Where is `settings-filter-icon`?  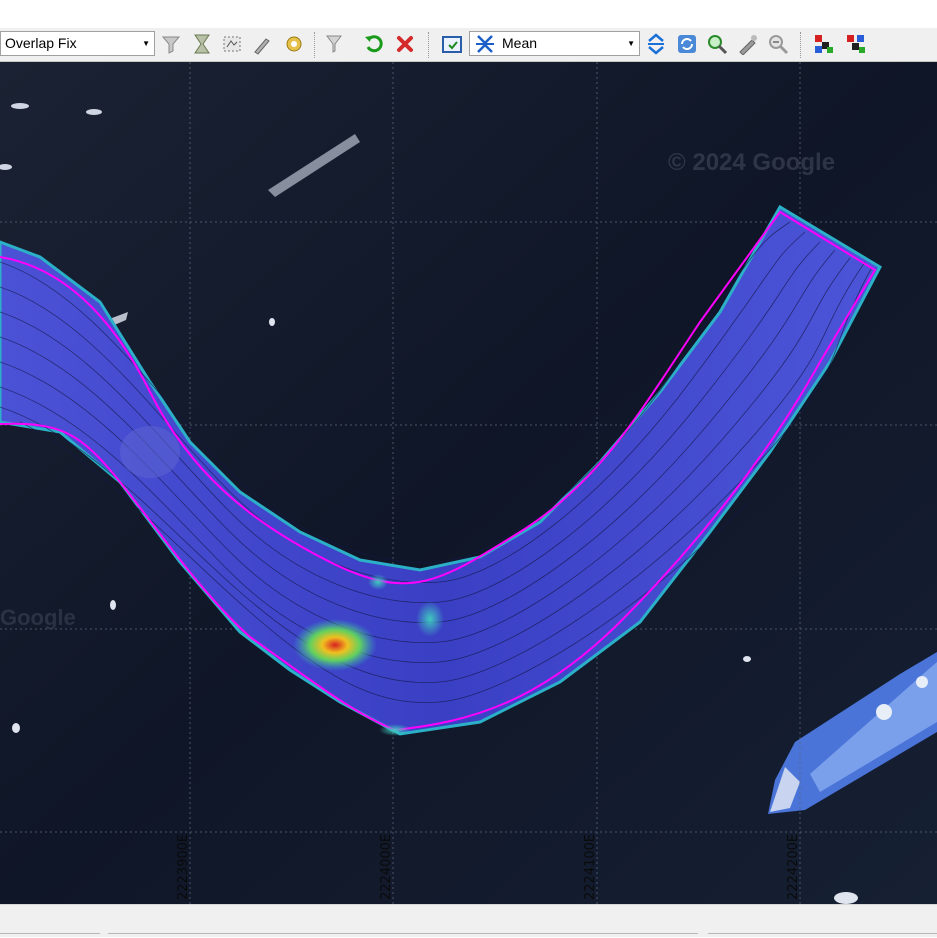 settings-filter-icon is located at coordinates (294, 44).